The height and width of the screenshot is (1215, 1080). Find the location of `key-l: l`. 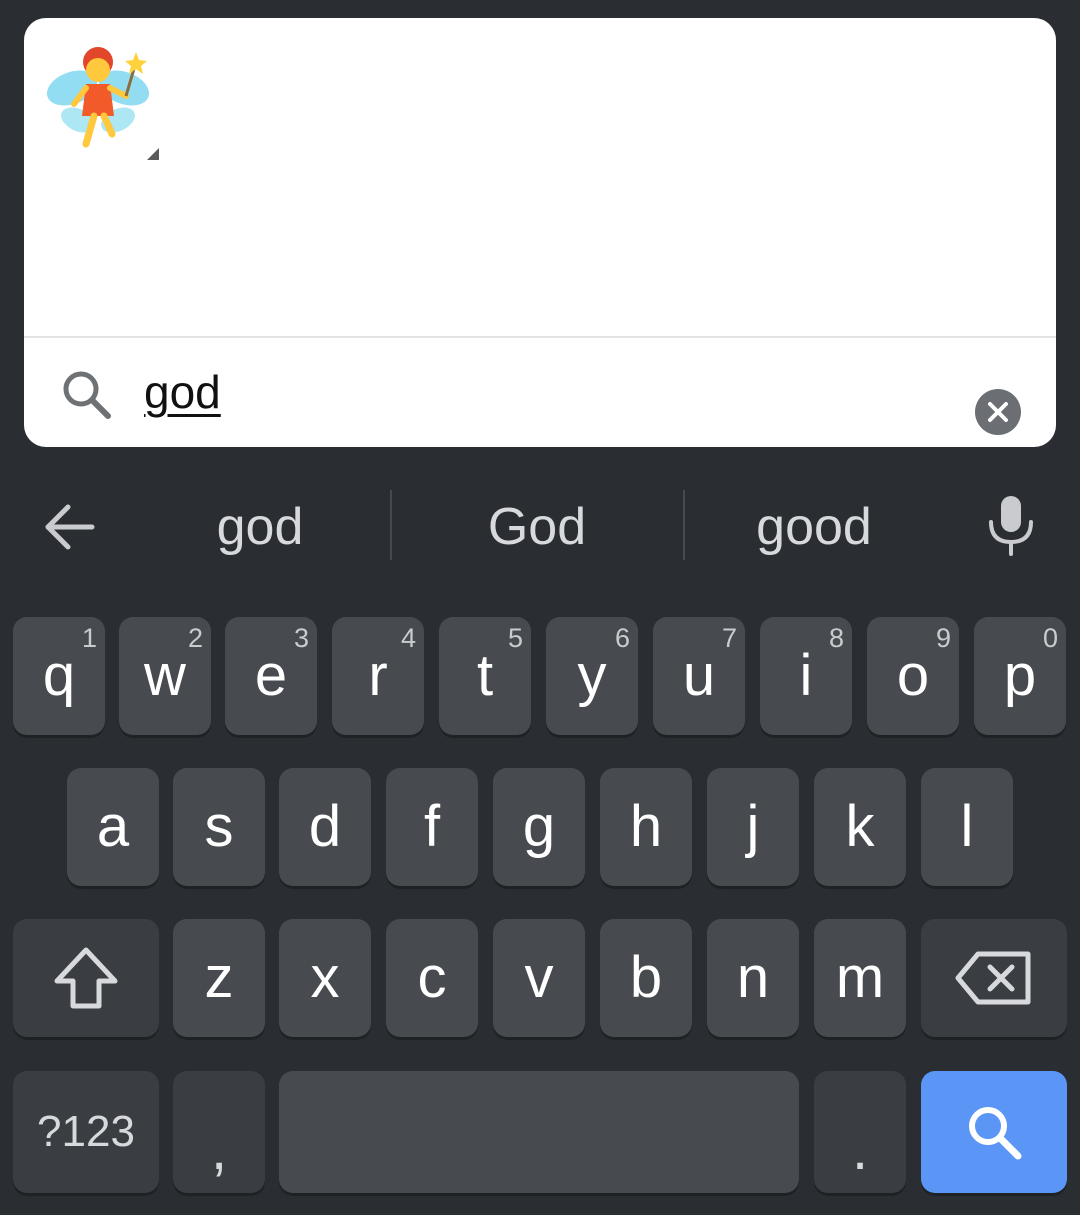

key-l: l is located at coordinates (967, 827).